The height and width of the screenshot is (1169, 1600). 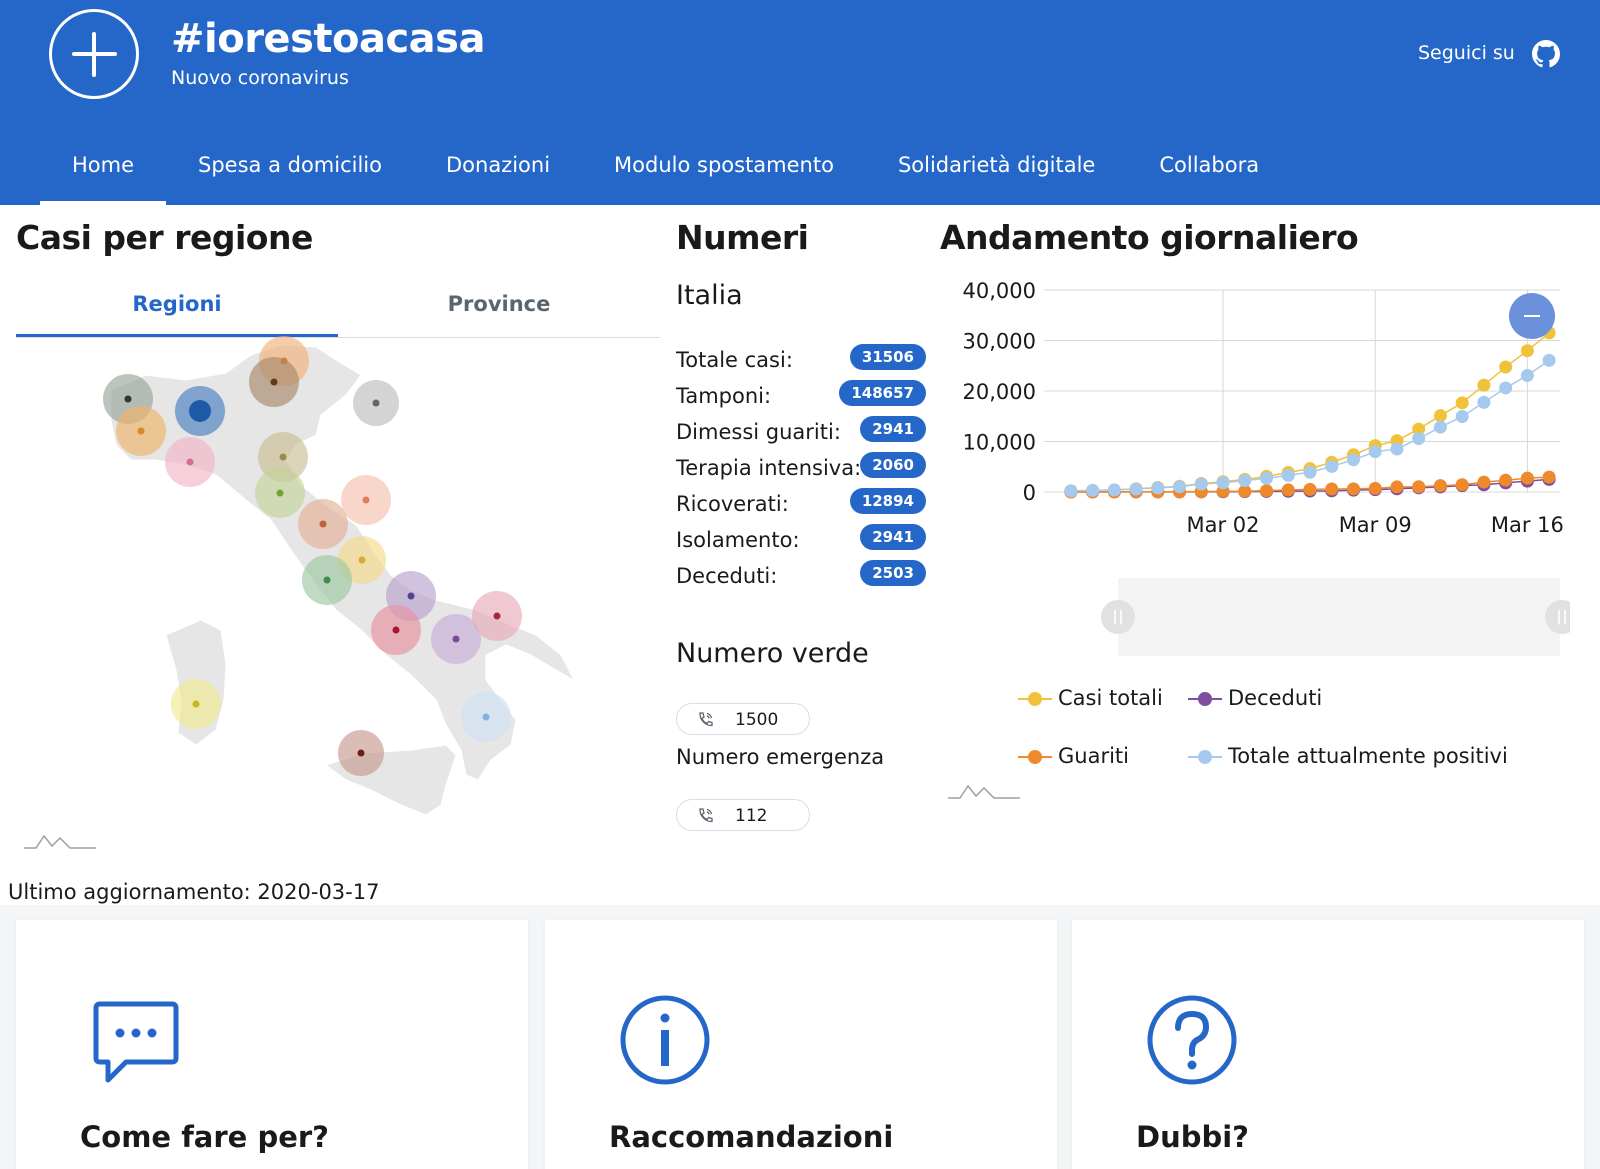 What do you see at coordinates (1328, 1044) in the screenshot?
I see `card-dubbi: Dubbi?` at bounding box center [1328, 1044].